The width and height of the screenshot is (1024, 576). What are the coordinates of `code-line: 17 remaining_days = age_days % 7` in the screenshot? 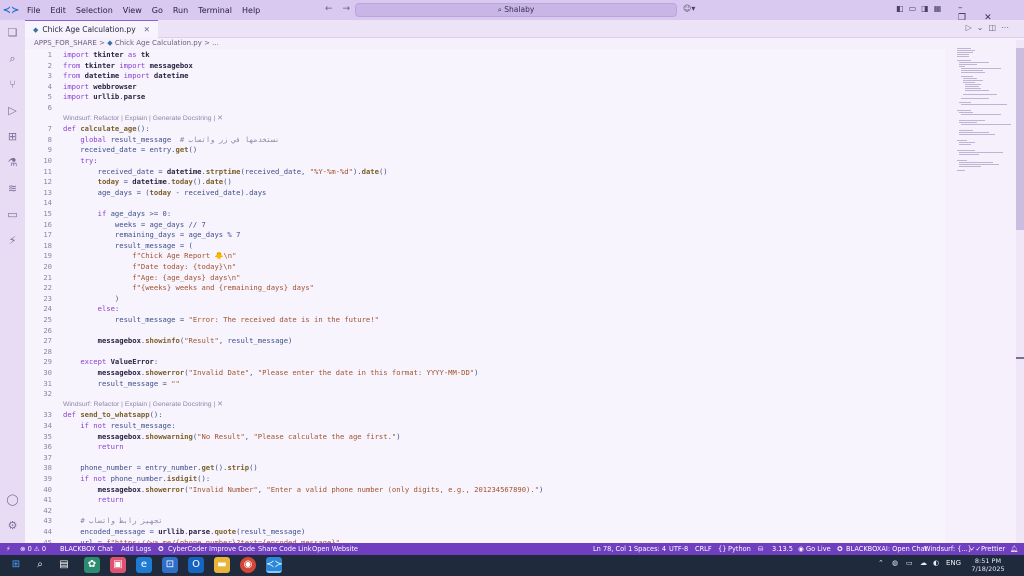 It's located at (485, 235).